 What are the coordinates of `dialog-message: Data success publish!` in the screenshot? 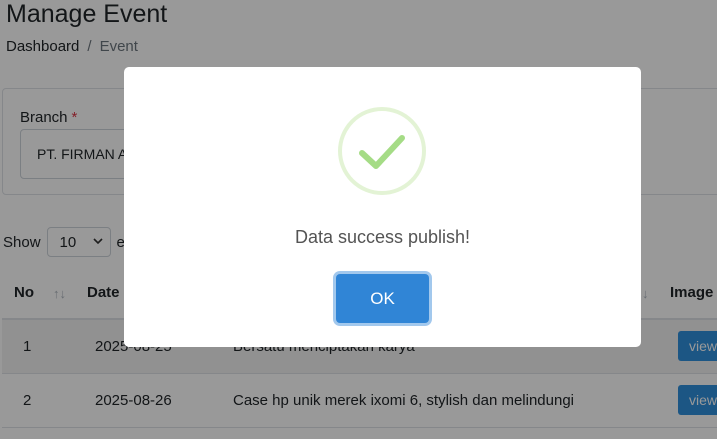 It's located at (382, 237).